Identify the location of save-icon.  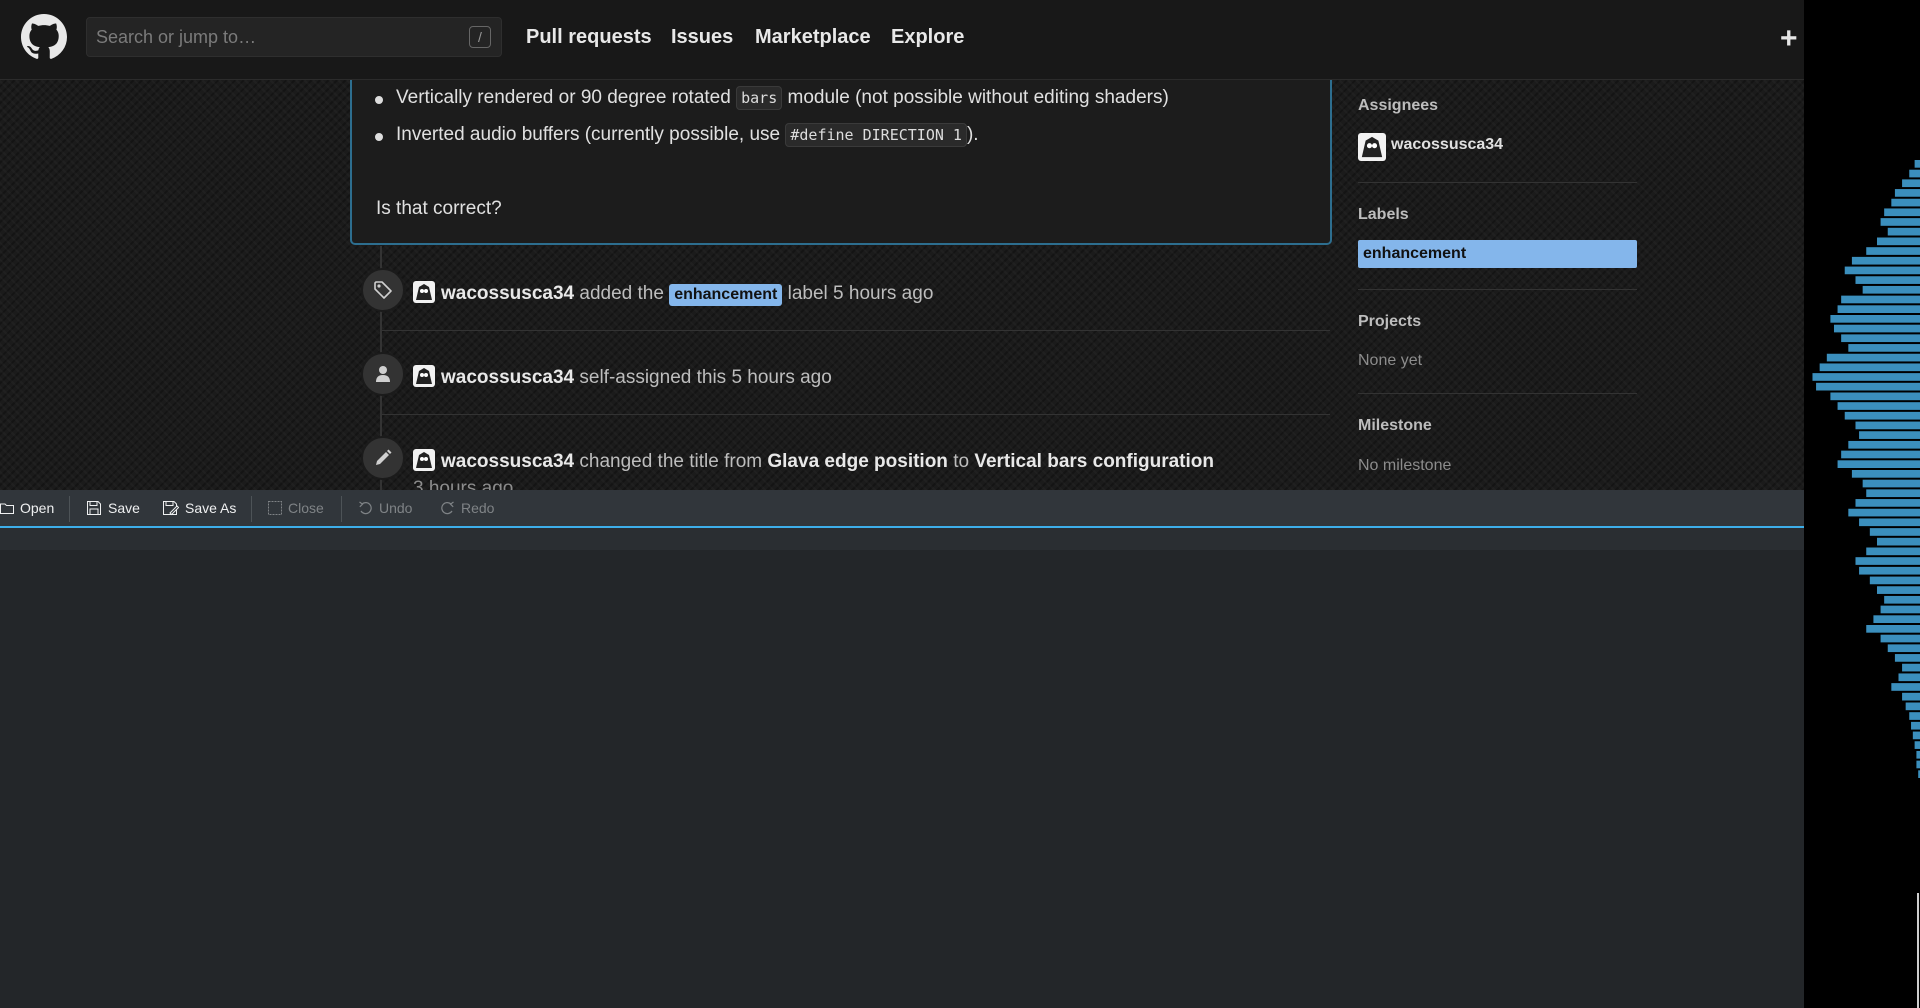
(94, 508).